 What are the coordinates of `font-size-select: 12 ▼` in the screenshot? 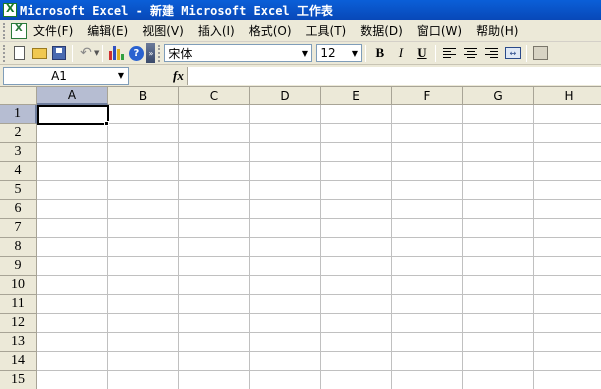 It's located at (339, 53).